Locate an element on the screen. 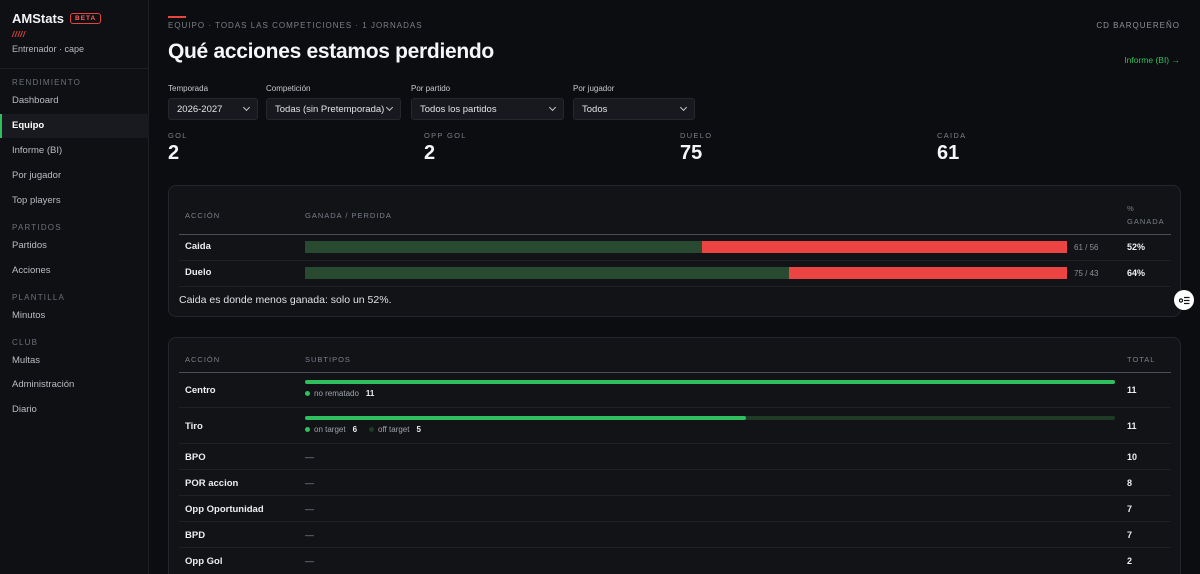 The image size is (1200, 574). col-header-pct: % is located at coordinates (1131, 208).